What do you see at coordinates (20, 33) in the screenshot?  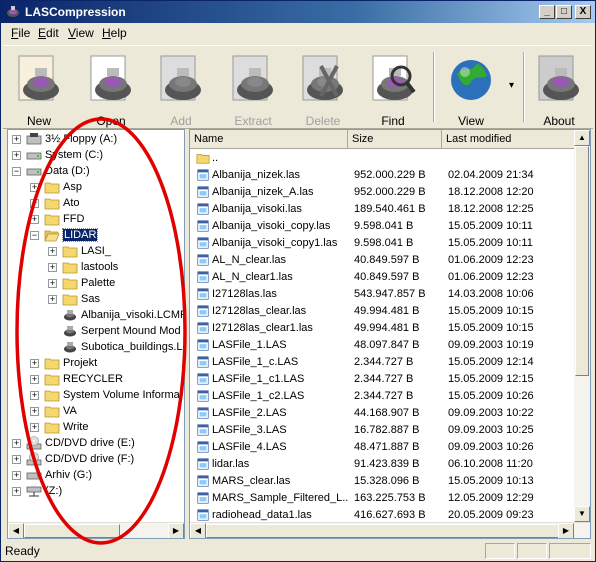 I see `menu-file: File` at bounding box center [20, 33].